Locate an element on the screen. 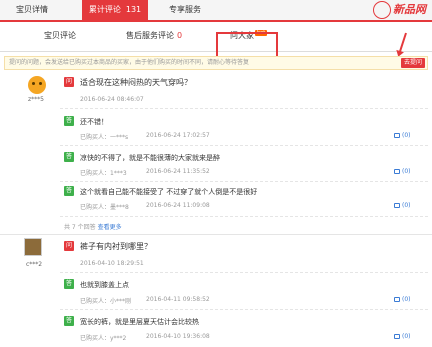 This screenshot has width=432, height=347. after-sales-count: 0 is located at coordinates (180, 35).